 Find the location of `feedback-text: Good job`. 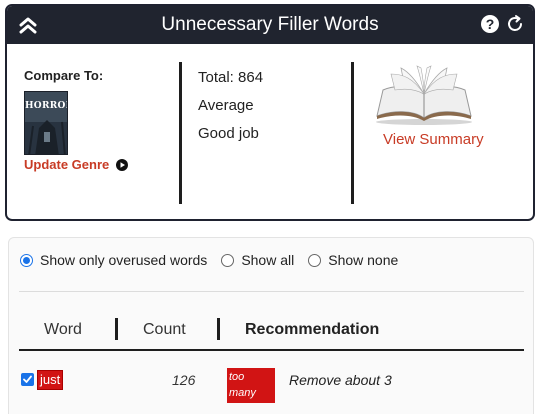

feedback-text: Good job is located at coordinates (228, 133).